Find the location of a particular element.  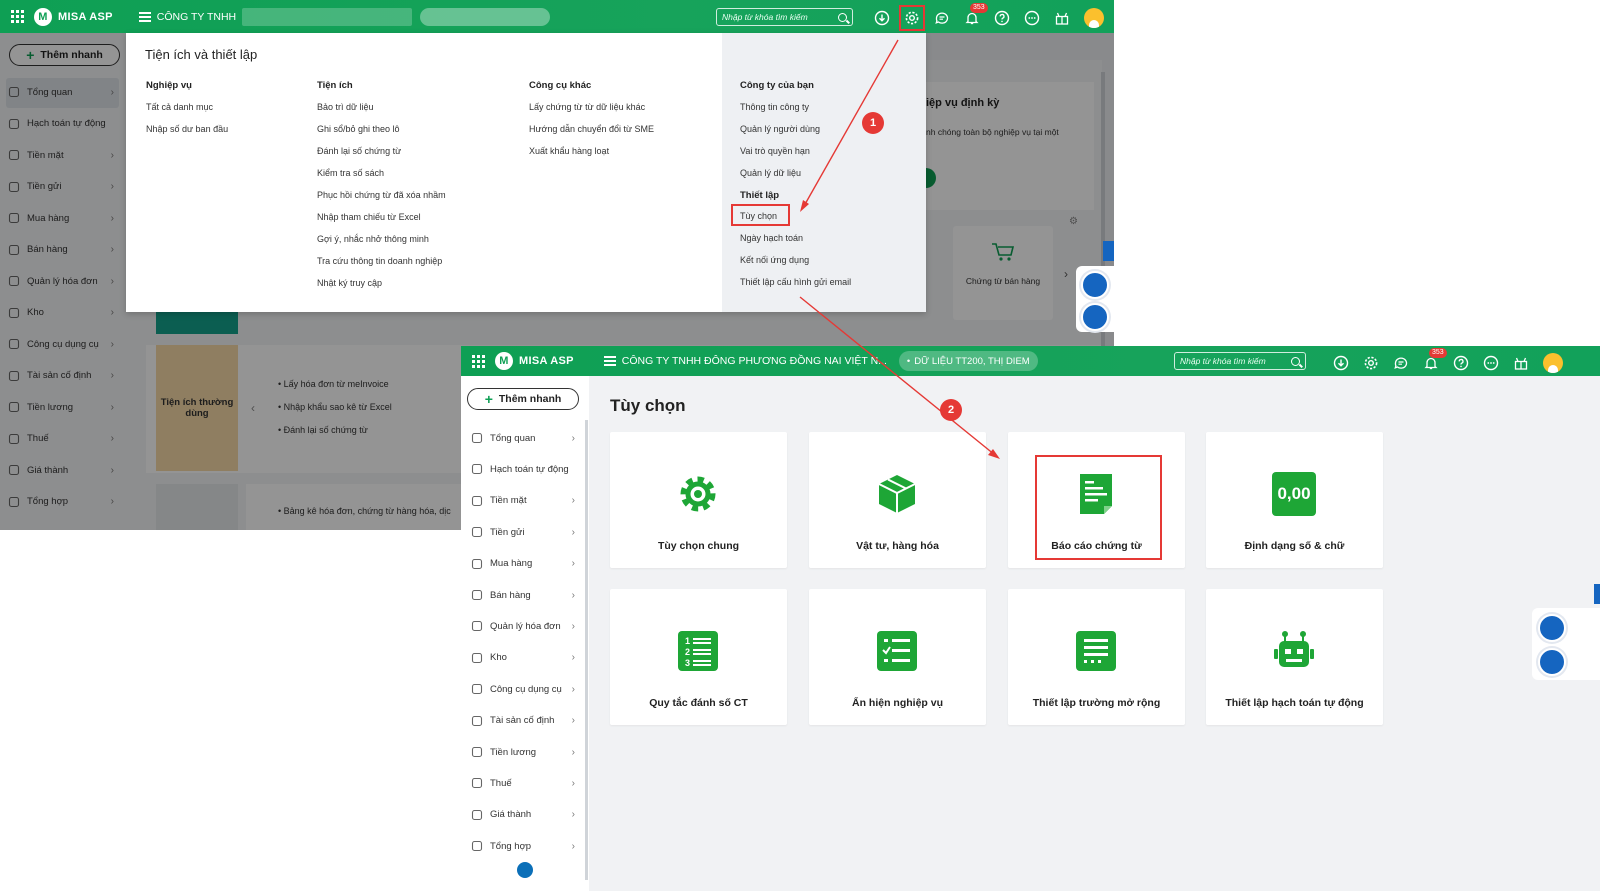

step-number-1: 1 is located at coordinates (873, 123).